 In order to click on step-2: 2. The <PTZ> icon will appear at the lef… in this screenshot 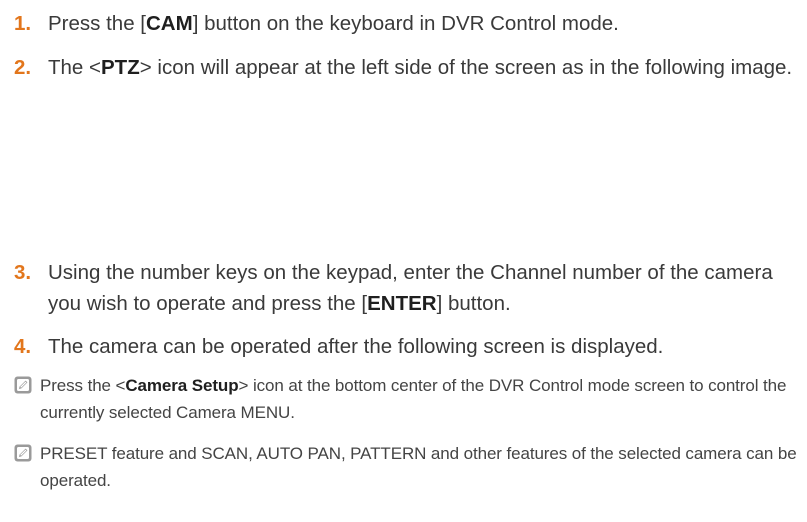, I will do `click(404, 67)`.